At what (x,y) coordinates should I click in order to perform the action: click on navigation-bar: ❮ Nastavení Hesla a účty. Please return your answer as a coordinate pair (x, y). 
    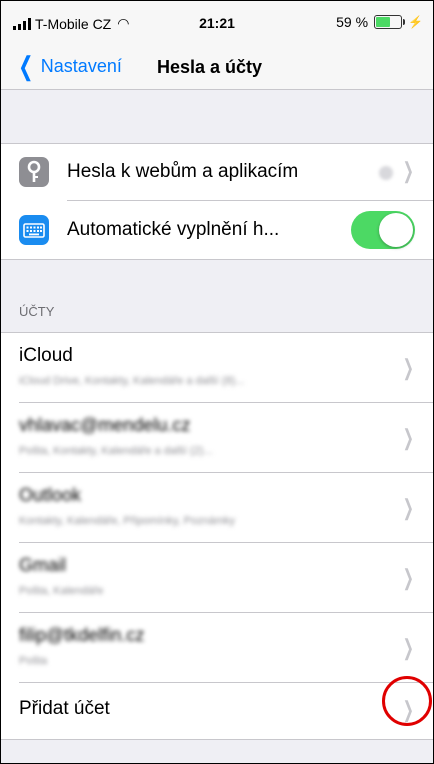
    Looking at the image, I should click on (217, 67).